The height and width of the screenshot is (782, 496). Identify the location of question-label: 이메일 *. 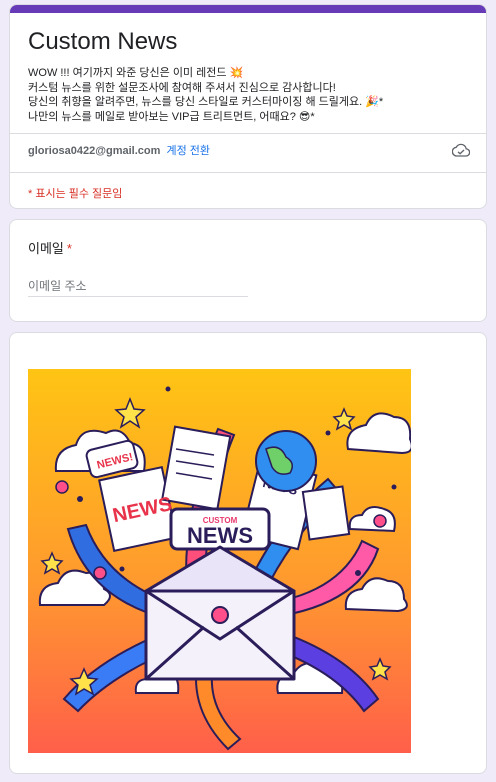
(50, 247).